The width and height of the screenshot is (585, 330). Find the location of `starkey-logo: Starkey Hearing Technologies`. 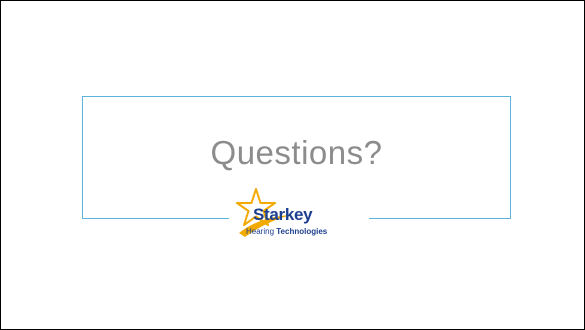

starkey-logo: Starkey Hearing Technologies is located at coordinates (302, 215).